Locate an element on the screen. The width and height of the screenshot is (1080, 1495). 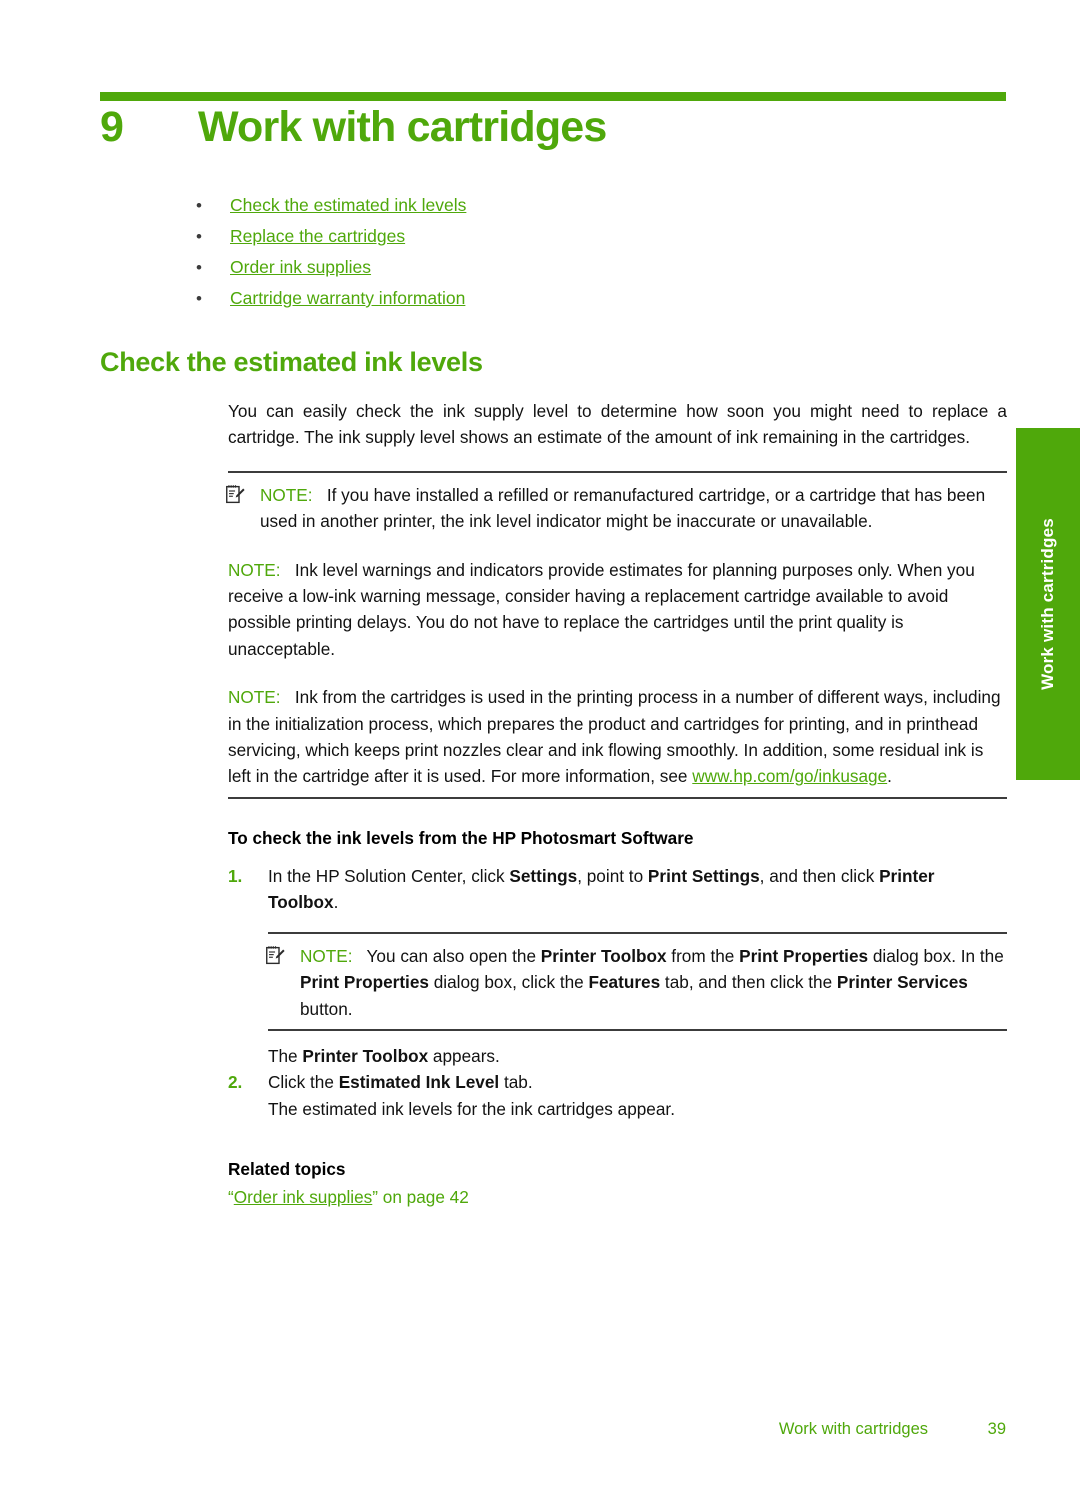
step-1-result: The Printer Toolbox appears. is located at coordinates (637, 1056).